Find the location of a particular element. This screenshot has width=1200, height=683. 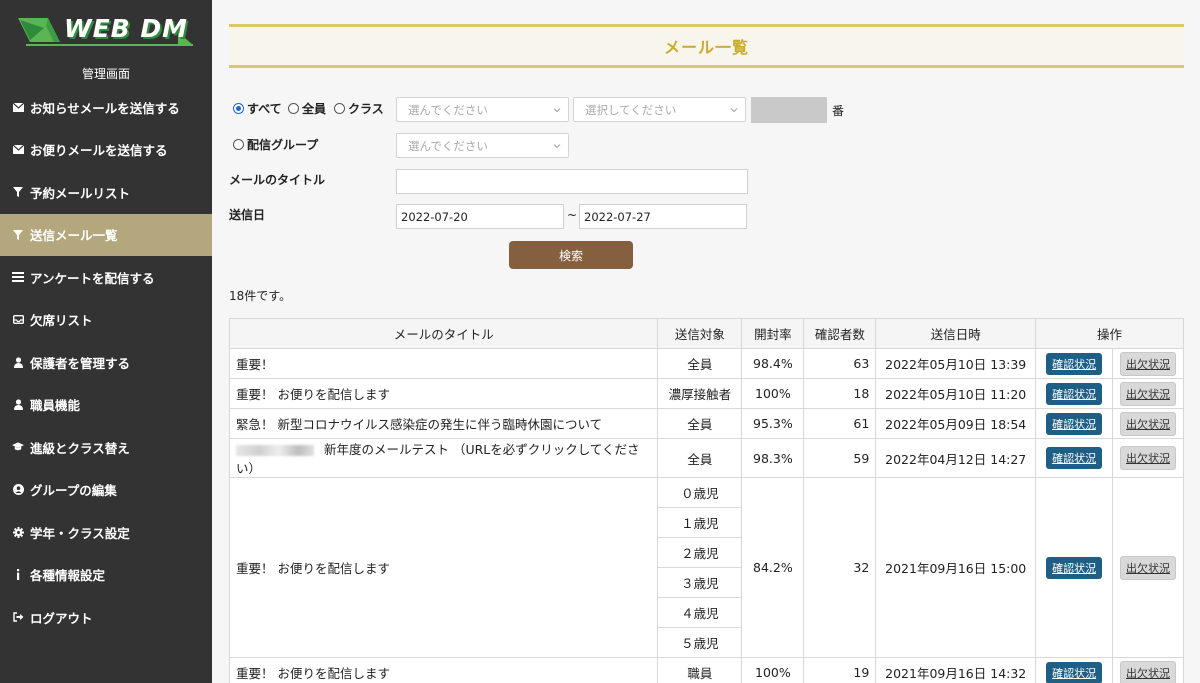

date-from-input: 2022-07-20 is located at coordinates (480, 216).